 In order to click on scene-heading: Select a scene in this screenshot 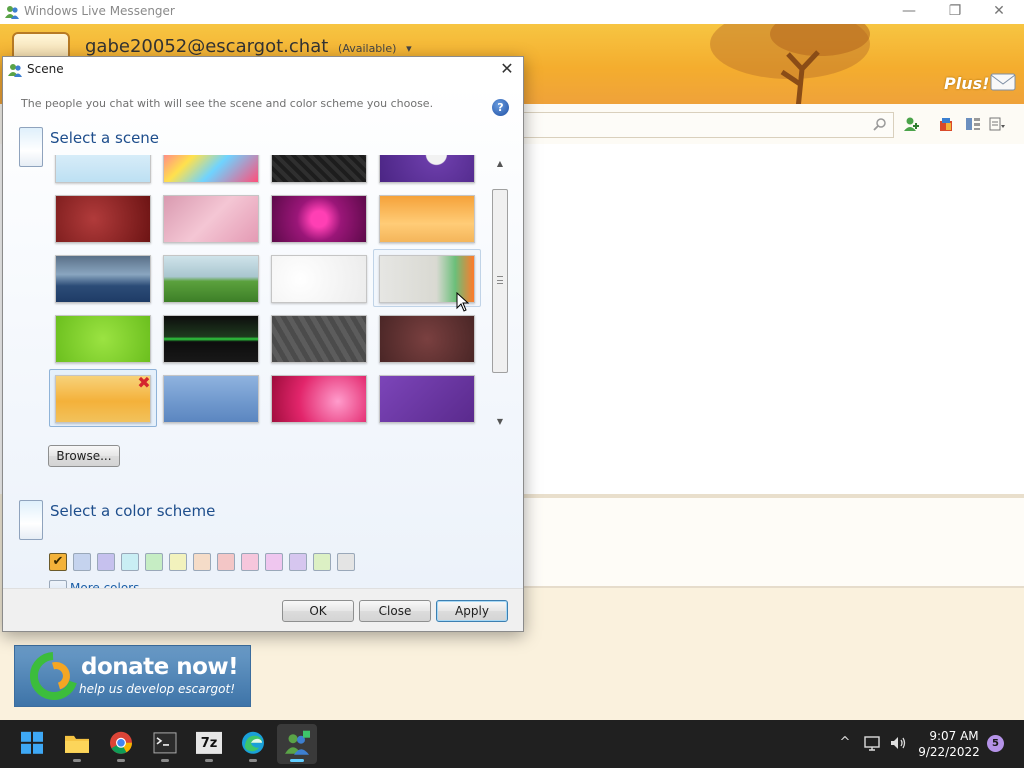, I will do `click(105, 138)`.